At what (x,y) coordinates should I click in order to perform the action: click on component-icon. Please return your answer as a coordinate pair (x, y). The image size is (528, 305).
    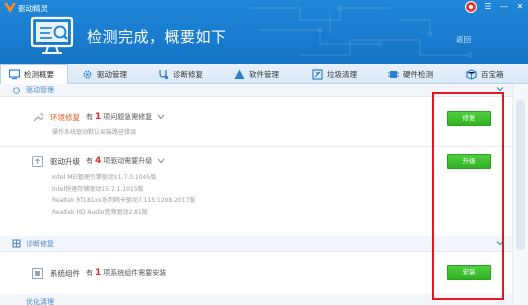
    Looking at the image, I should click on (37, 273).